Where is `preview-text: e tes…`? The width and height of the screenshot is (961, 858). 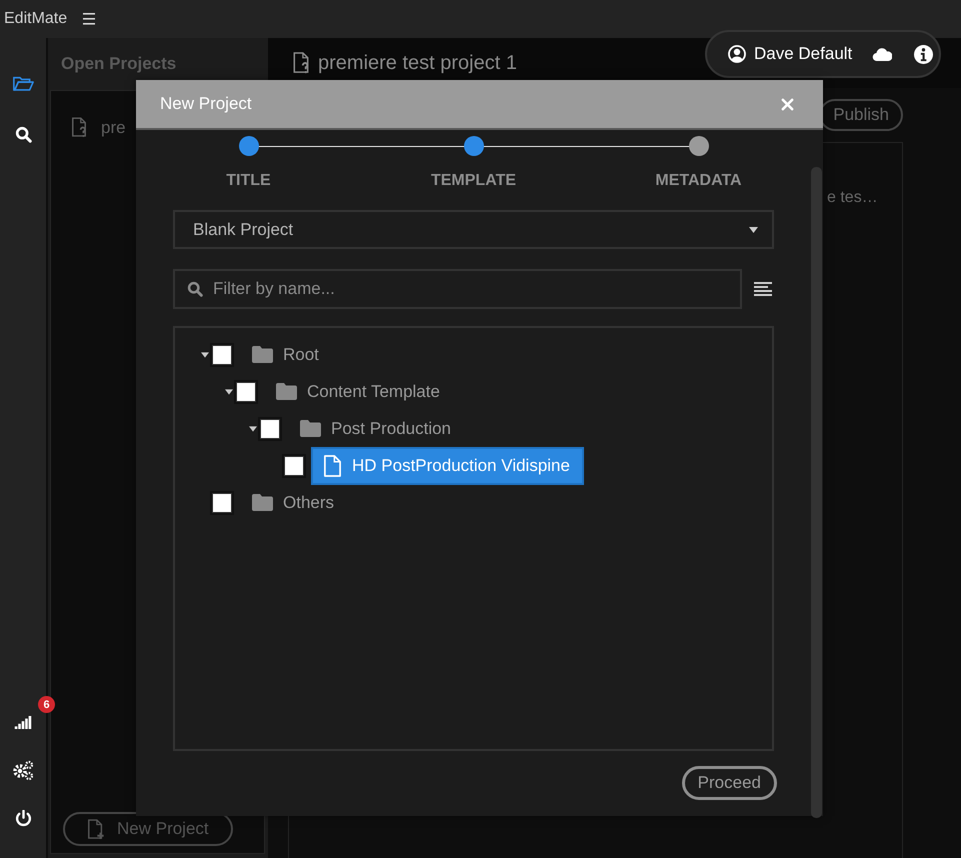 preview-text: e tes… is located at coordinates (852, 197).